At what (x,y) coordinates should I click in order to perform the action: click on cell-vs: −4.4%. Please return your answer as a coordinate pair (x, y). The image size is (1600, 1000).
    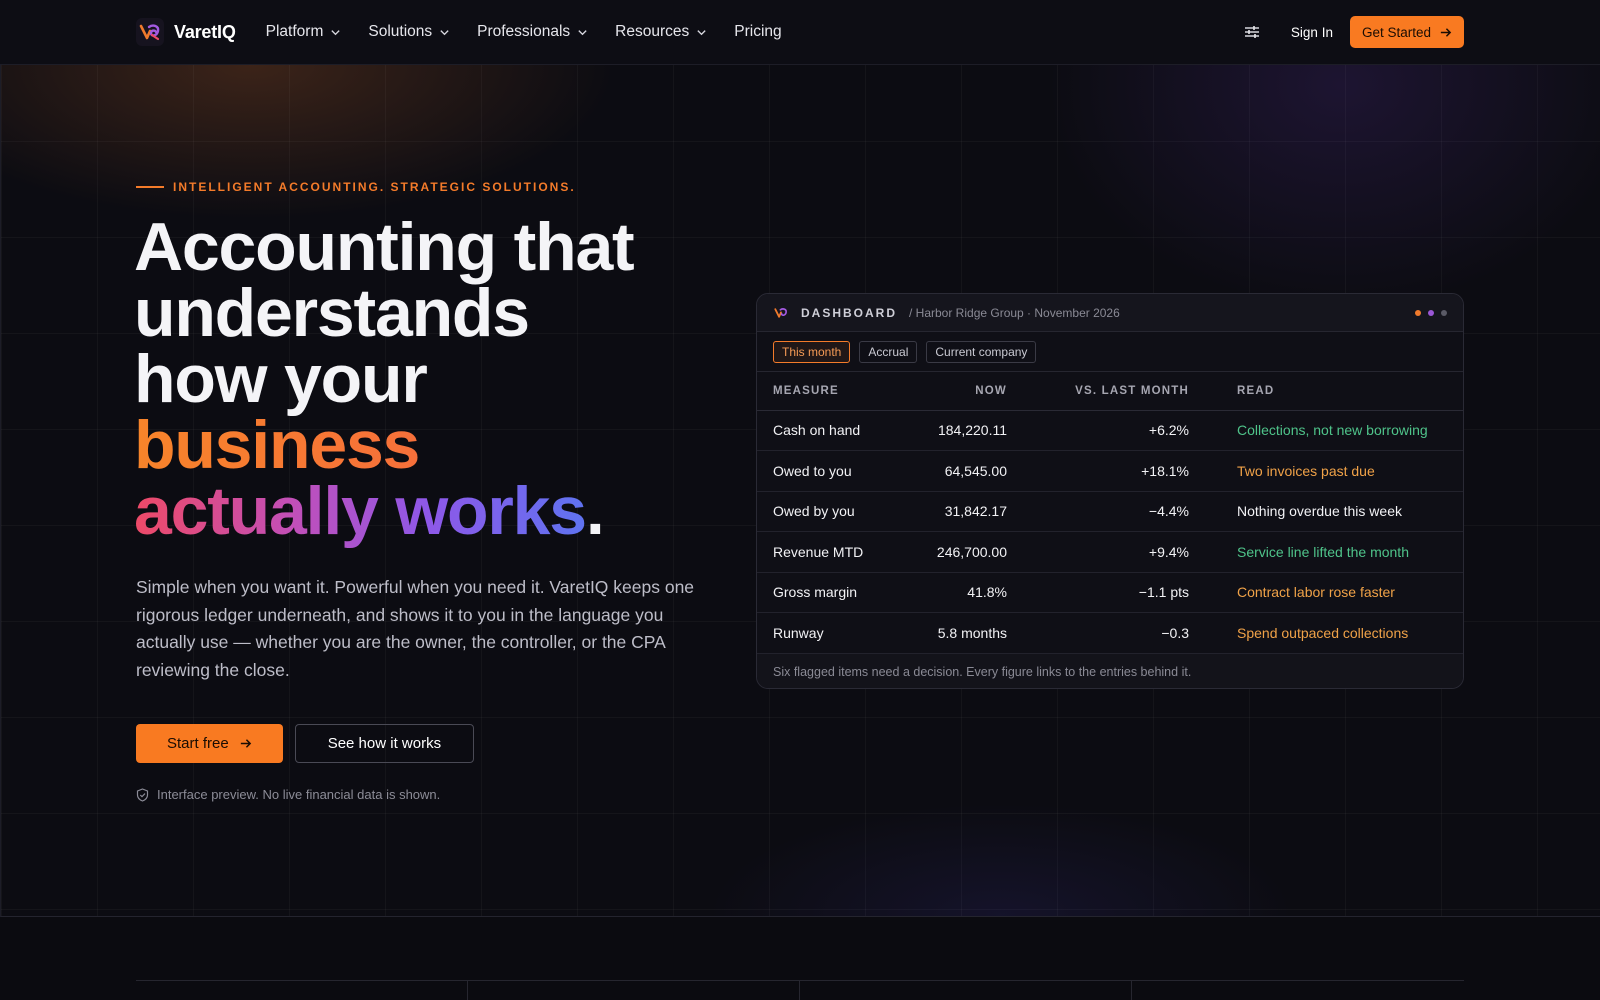
    Looking at the image, I should click on (1114, 511).